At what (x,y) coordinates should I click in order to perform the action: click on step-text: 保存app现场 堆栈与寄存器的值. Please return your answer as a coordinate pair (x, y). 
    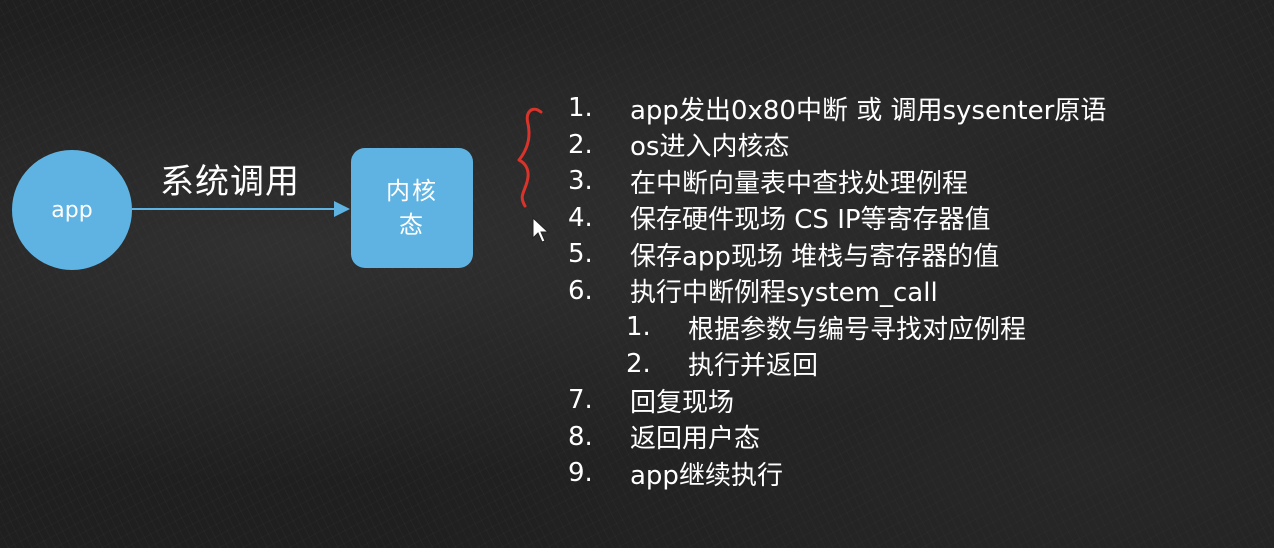
    Looking at the image, I should click on (815, 256).